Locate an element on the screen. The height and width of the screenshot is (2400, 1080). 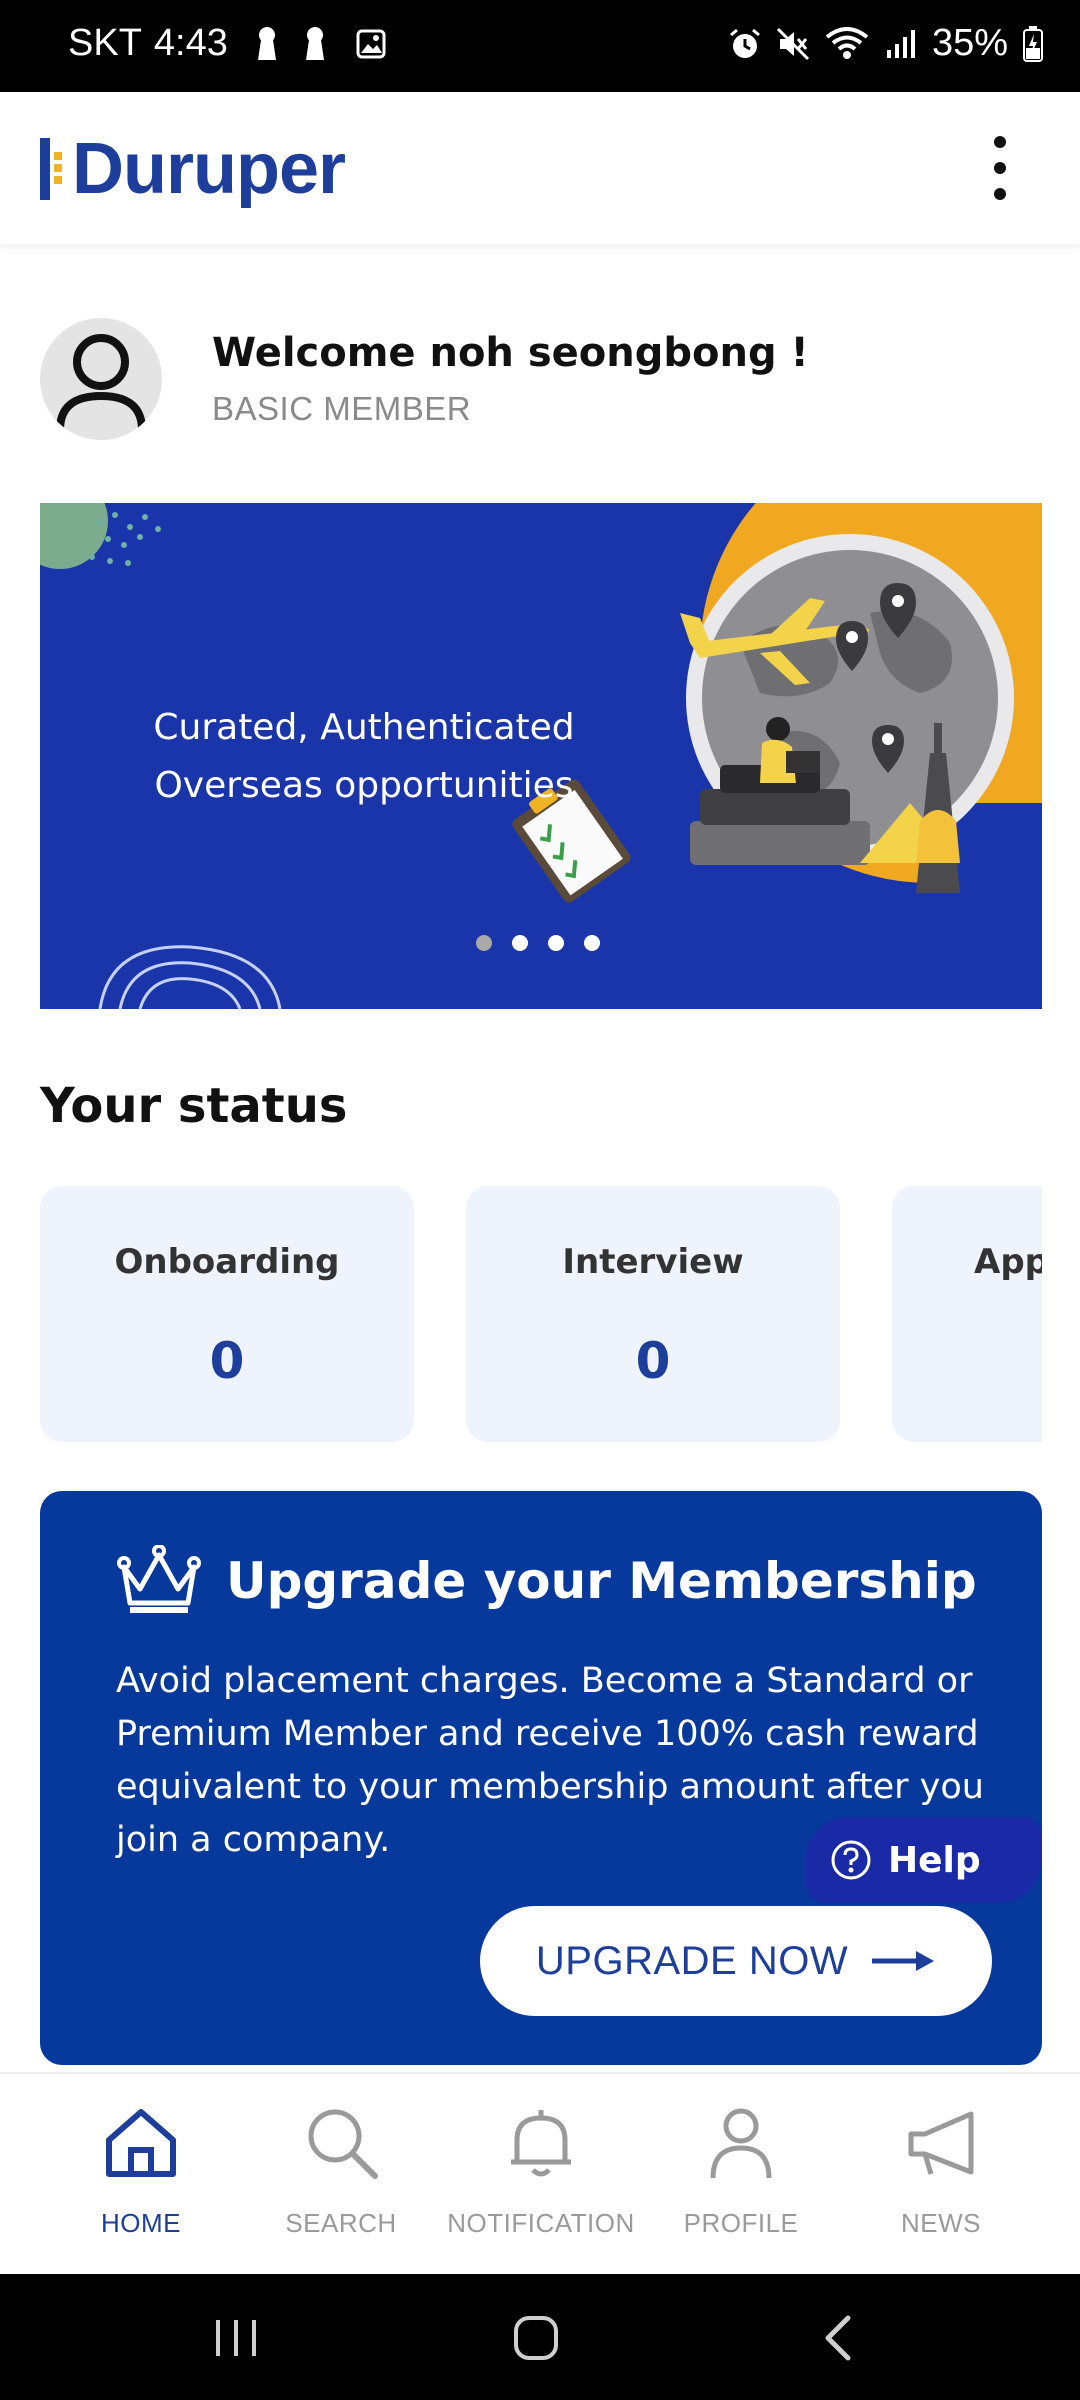
user-avatar-icon is located at coordinates (101, 379).